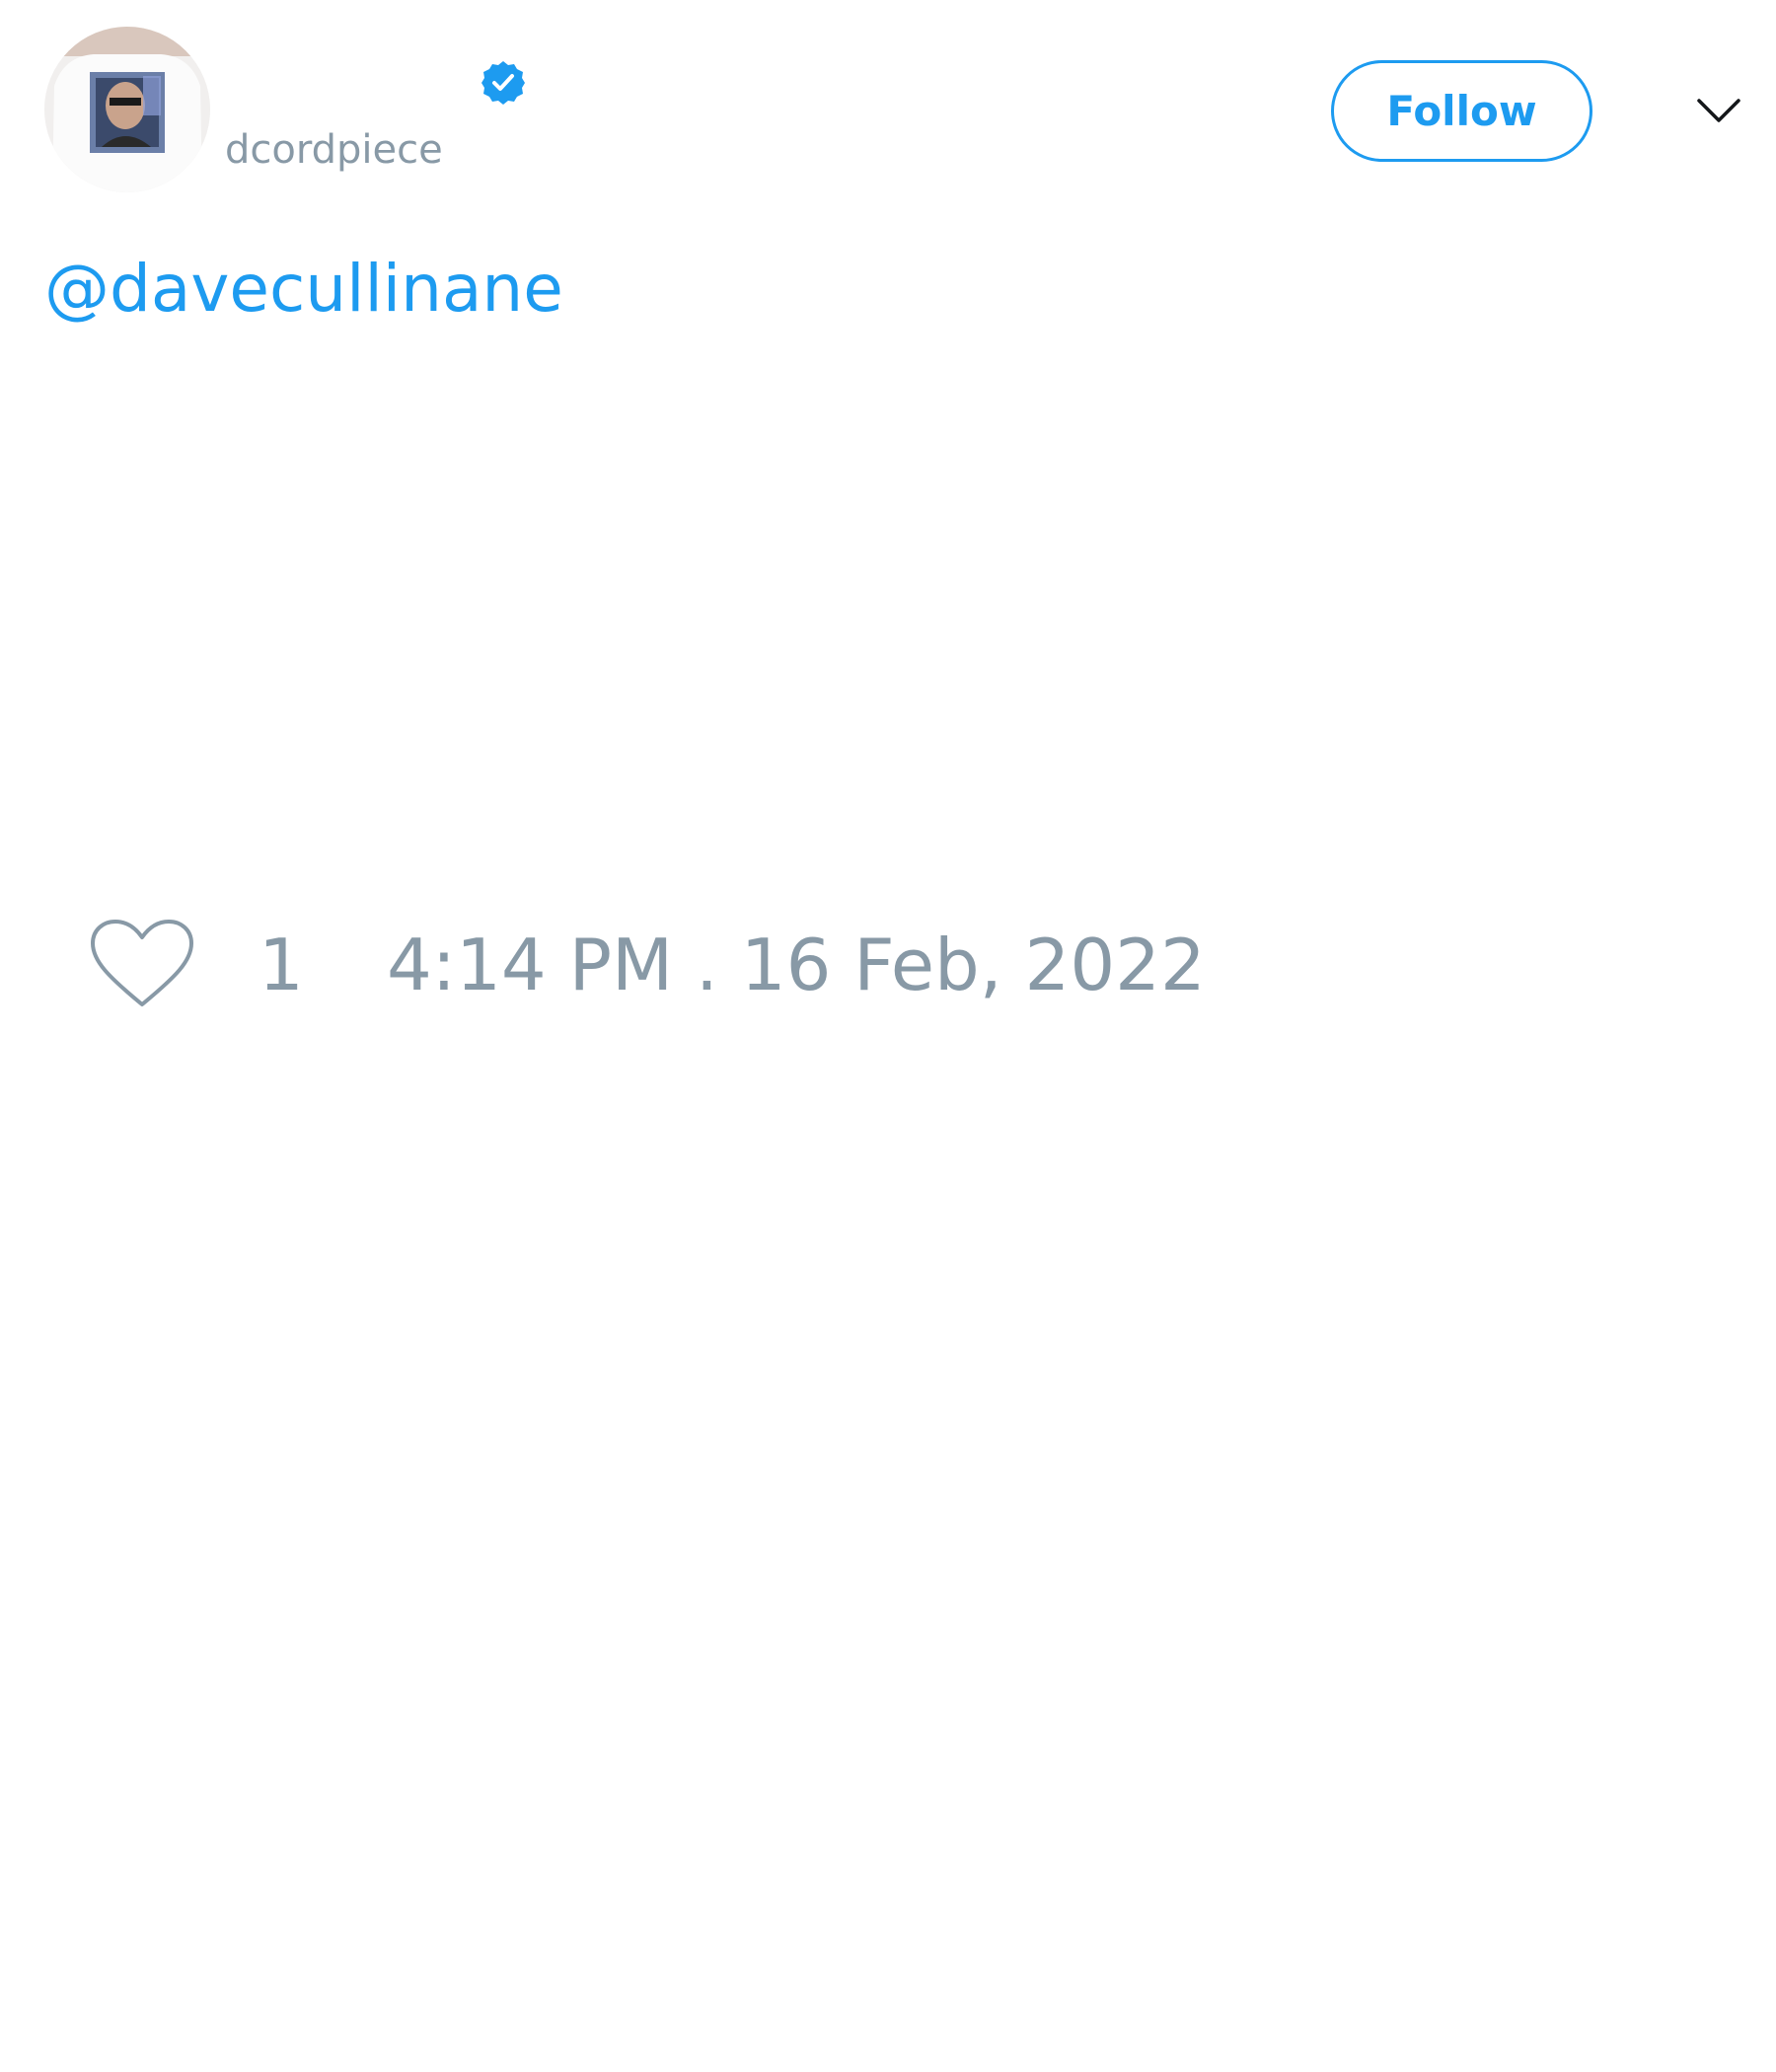 The width and height of the screenshot is (1776, 2072). What do you see at coordinates (1719, 111) in the screenshot?
I see `chevron-down-icon` at bounding box center [1719, 111].